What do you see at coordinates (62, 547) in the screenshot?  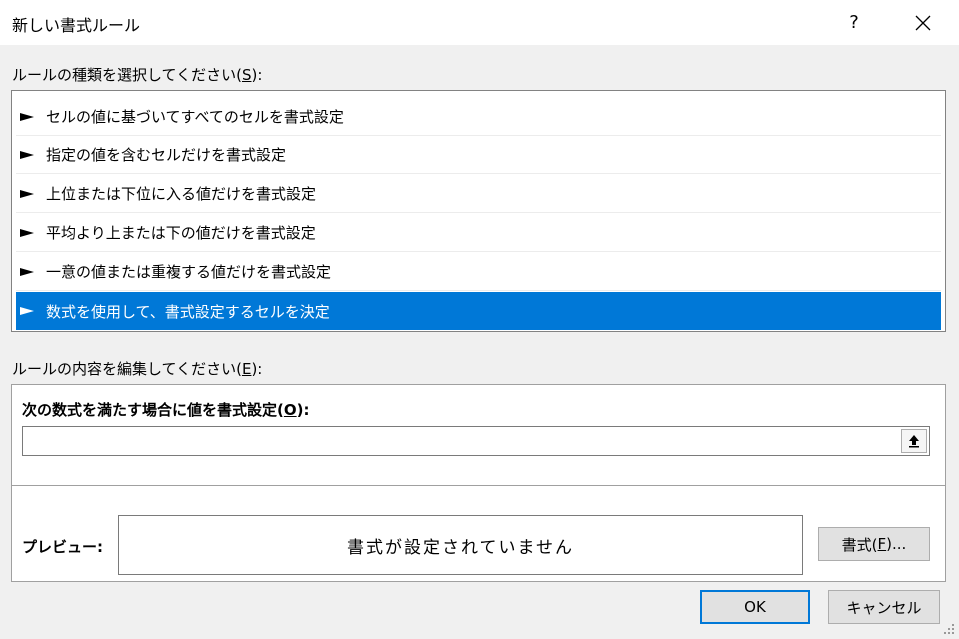 I see `preview-label: プレビュー:` at bounding box center [62, 547].